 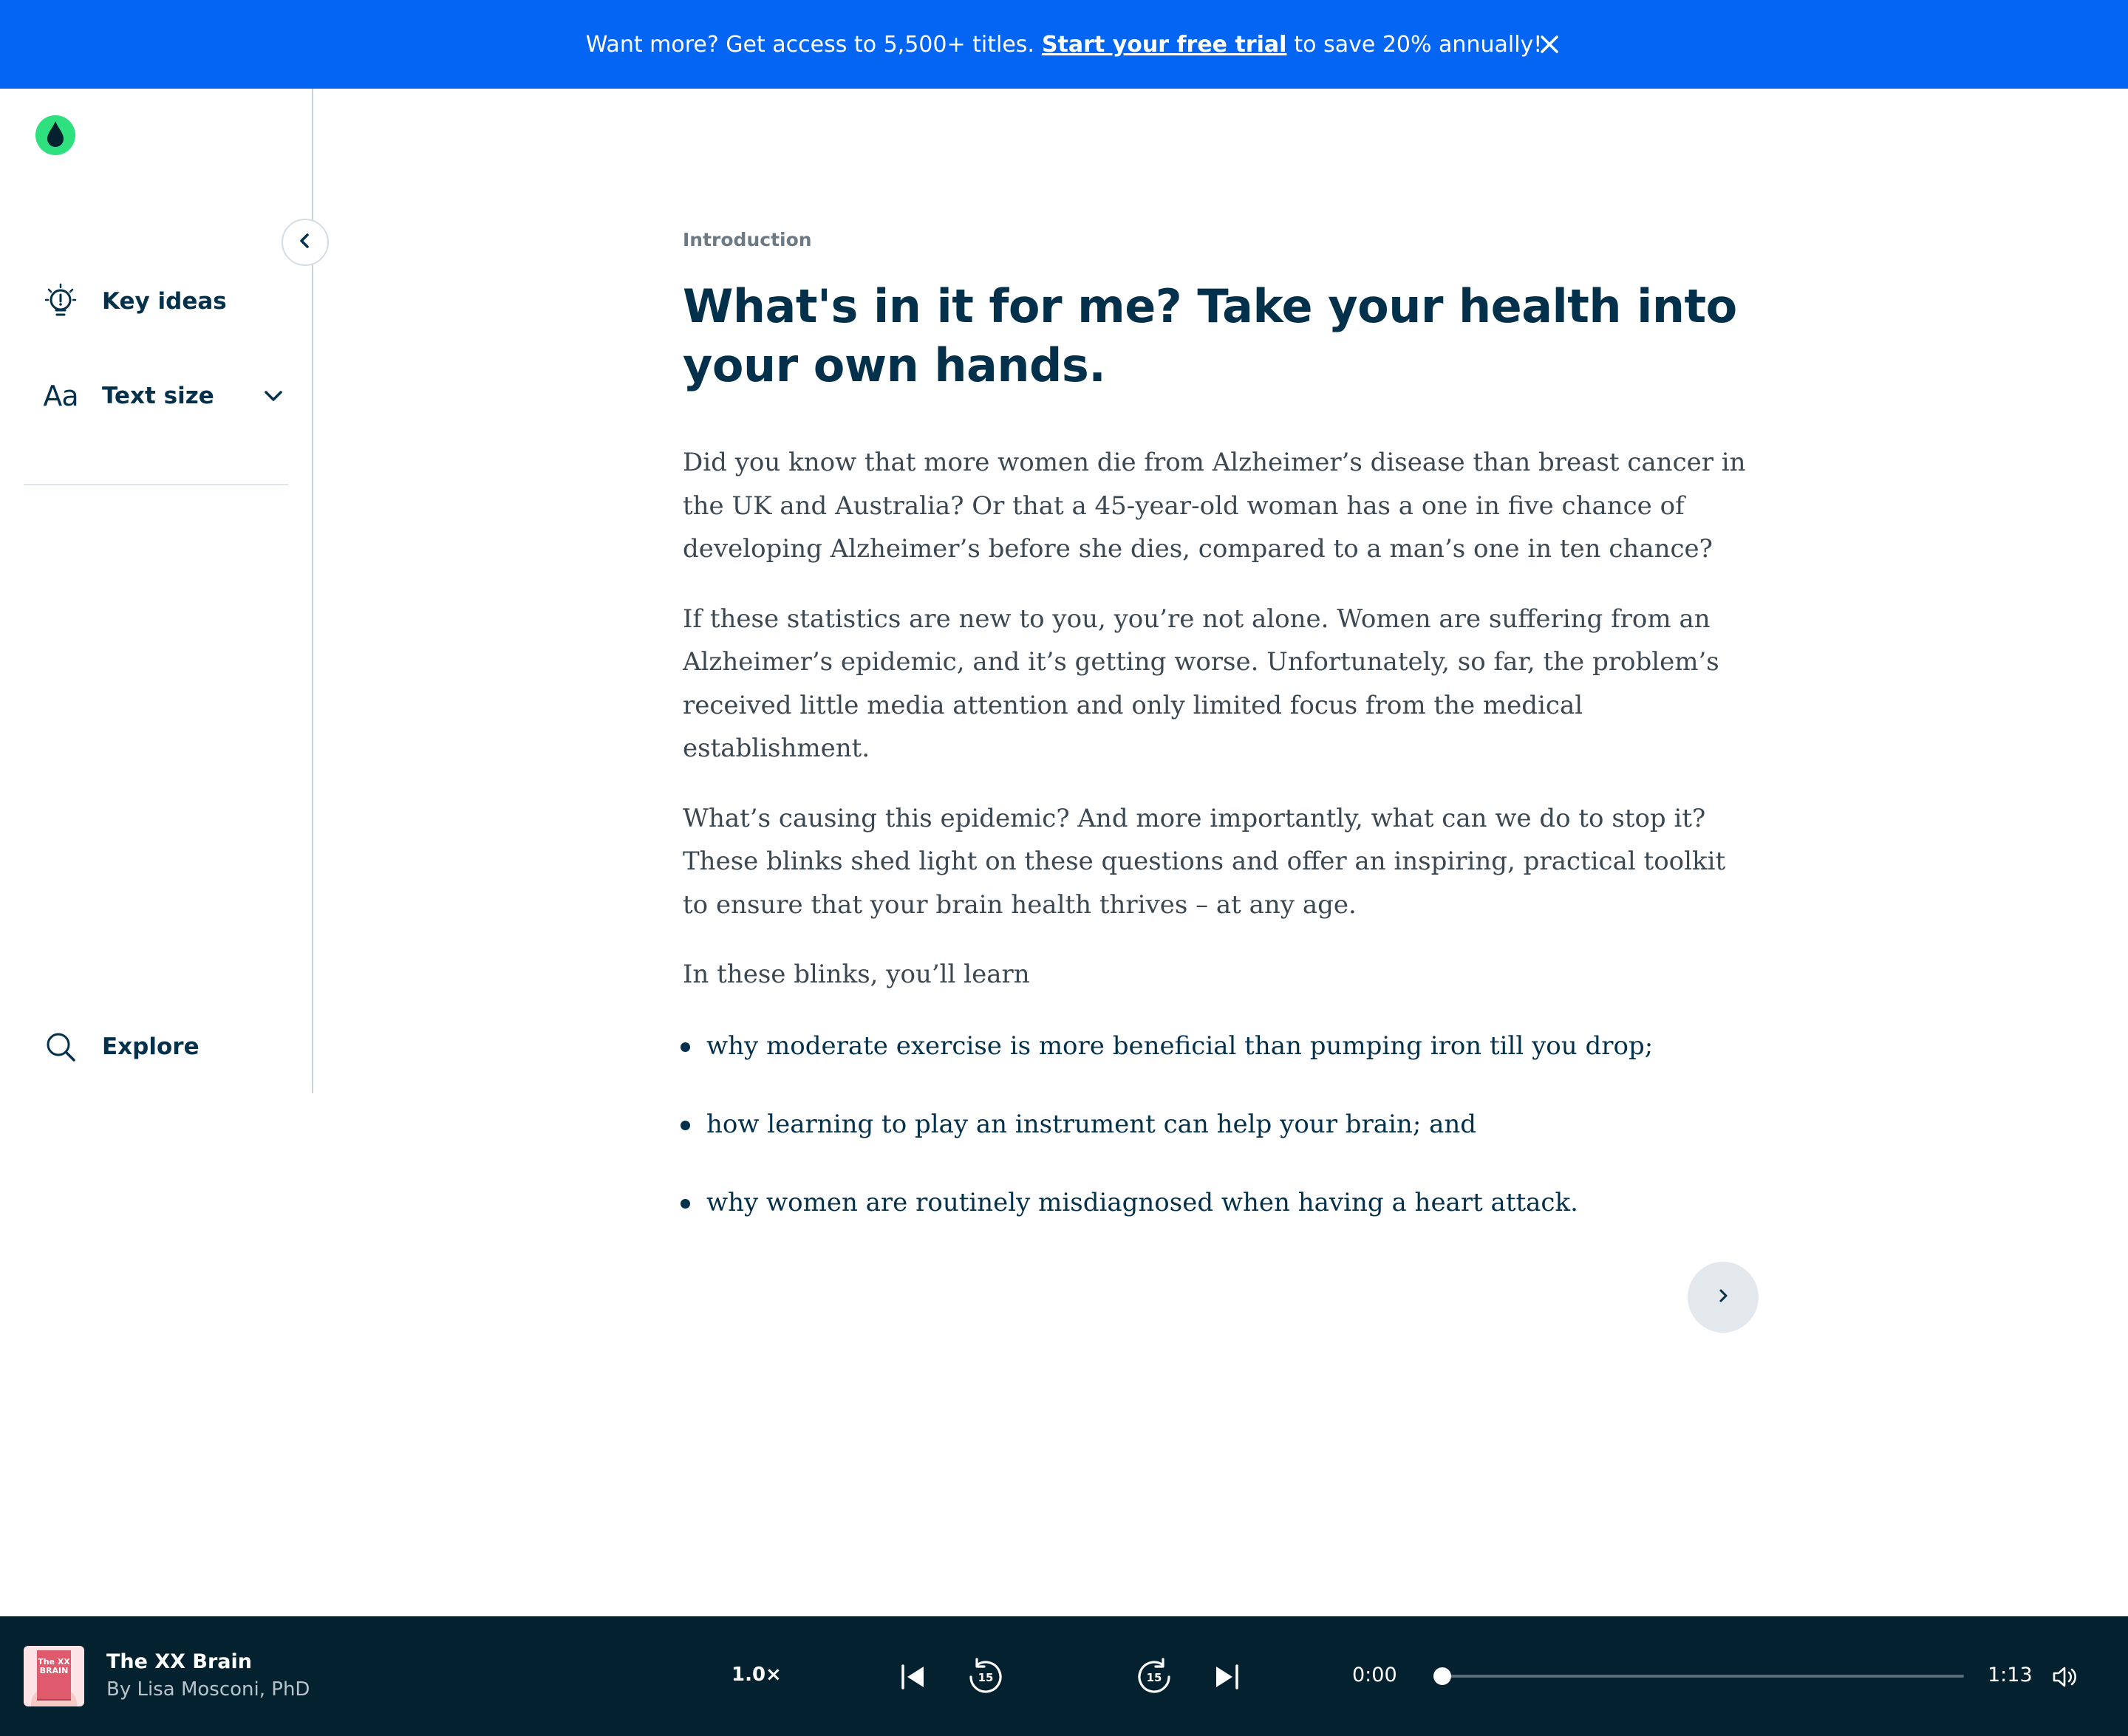 I want to click on current-time: 0:00, so click(x=1374, y=1675).